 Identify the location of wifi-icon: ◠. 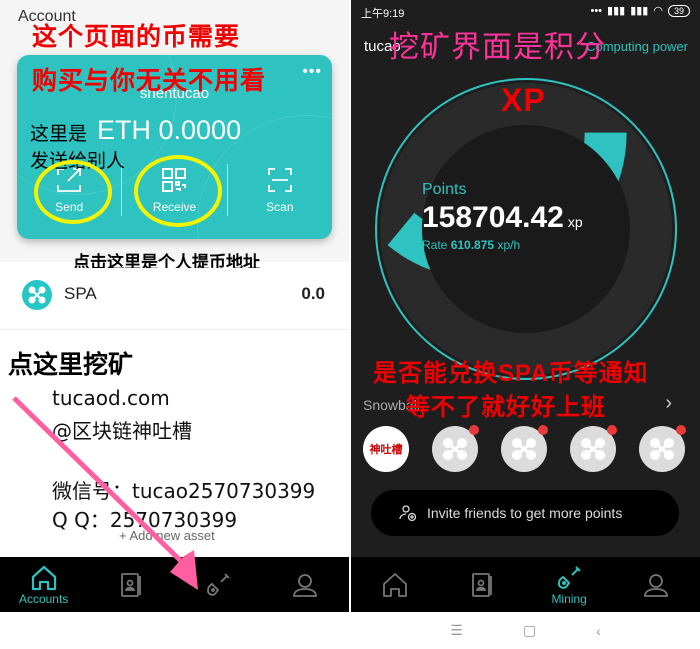
(658, 11).